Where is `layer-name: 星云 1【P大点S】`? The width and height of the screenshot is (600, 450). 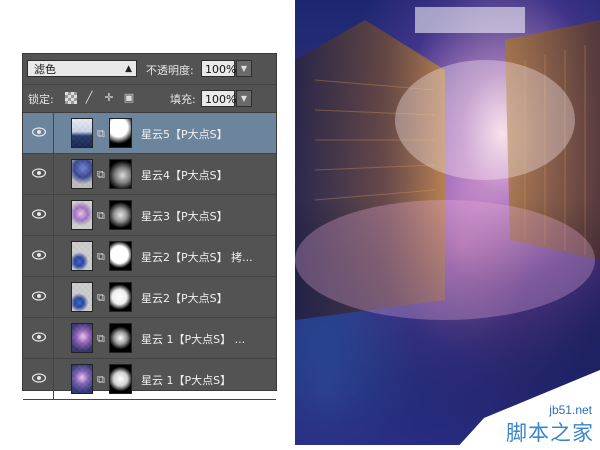 layer-name: 星云 1【P大点S】 is located at coordinates (186, 380).